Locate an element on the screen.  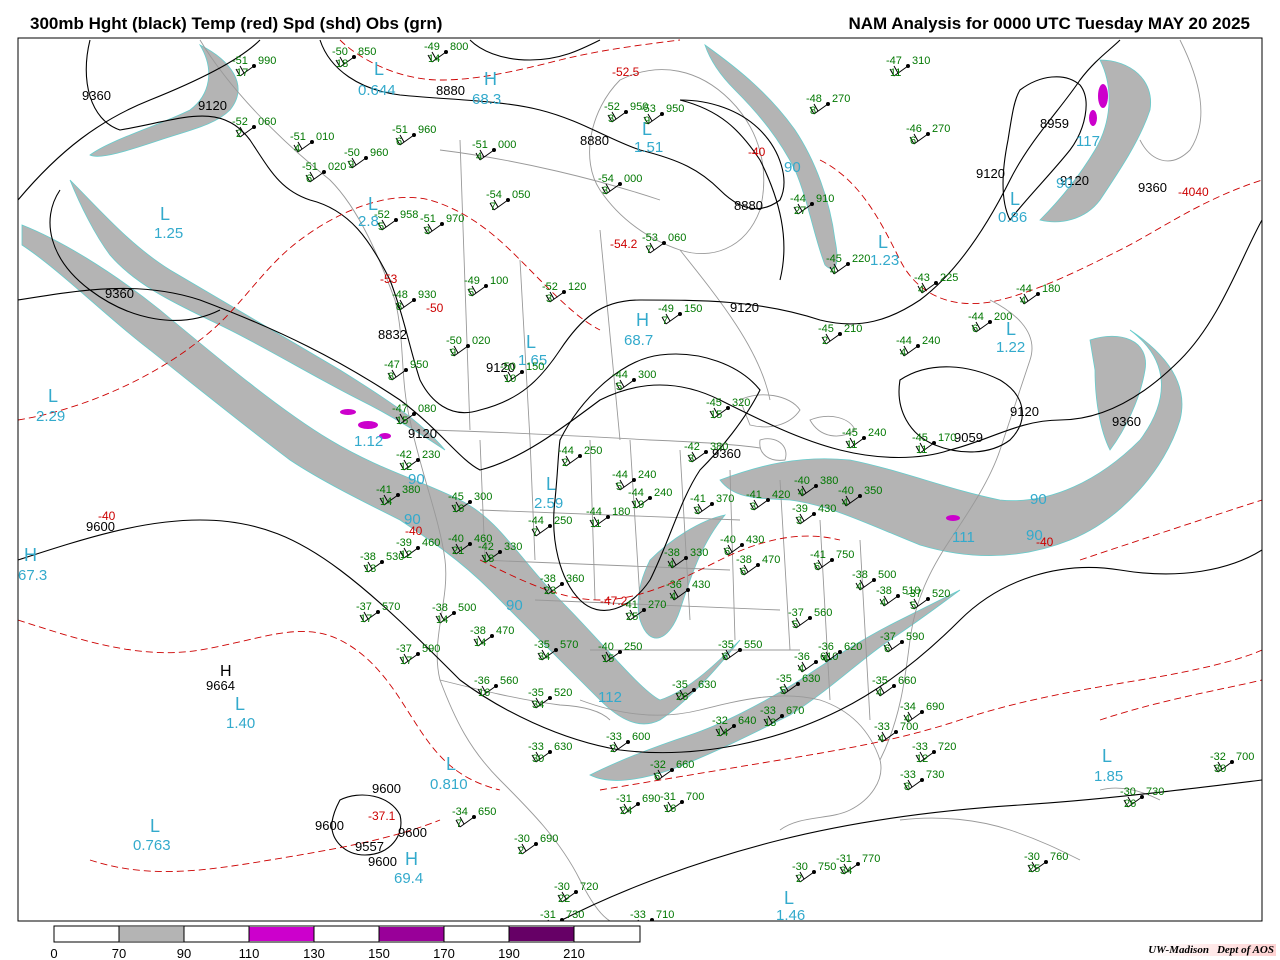
ob-height: 660 is located at coordinates (685, 765).